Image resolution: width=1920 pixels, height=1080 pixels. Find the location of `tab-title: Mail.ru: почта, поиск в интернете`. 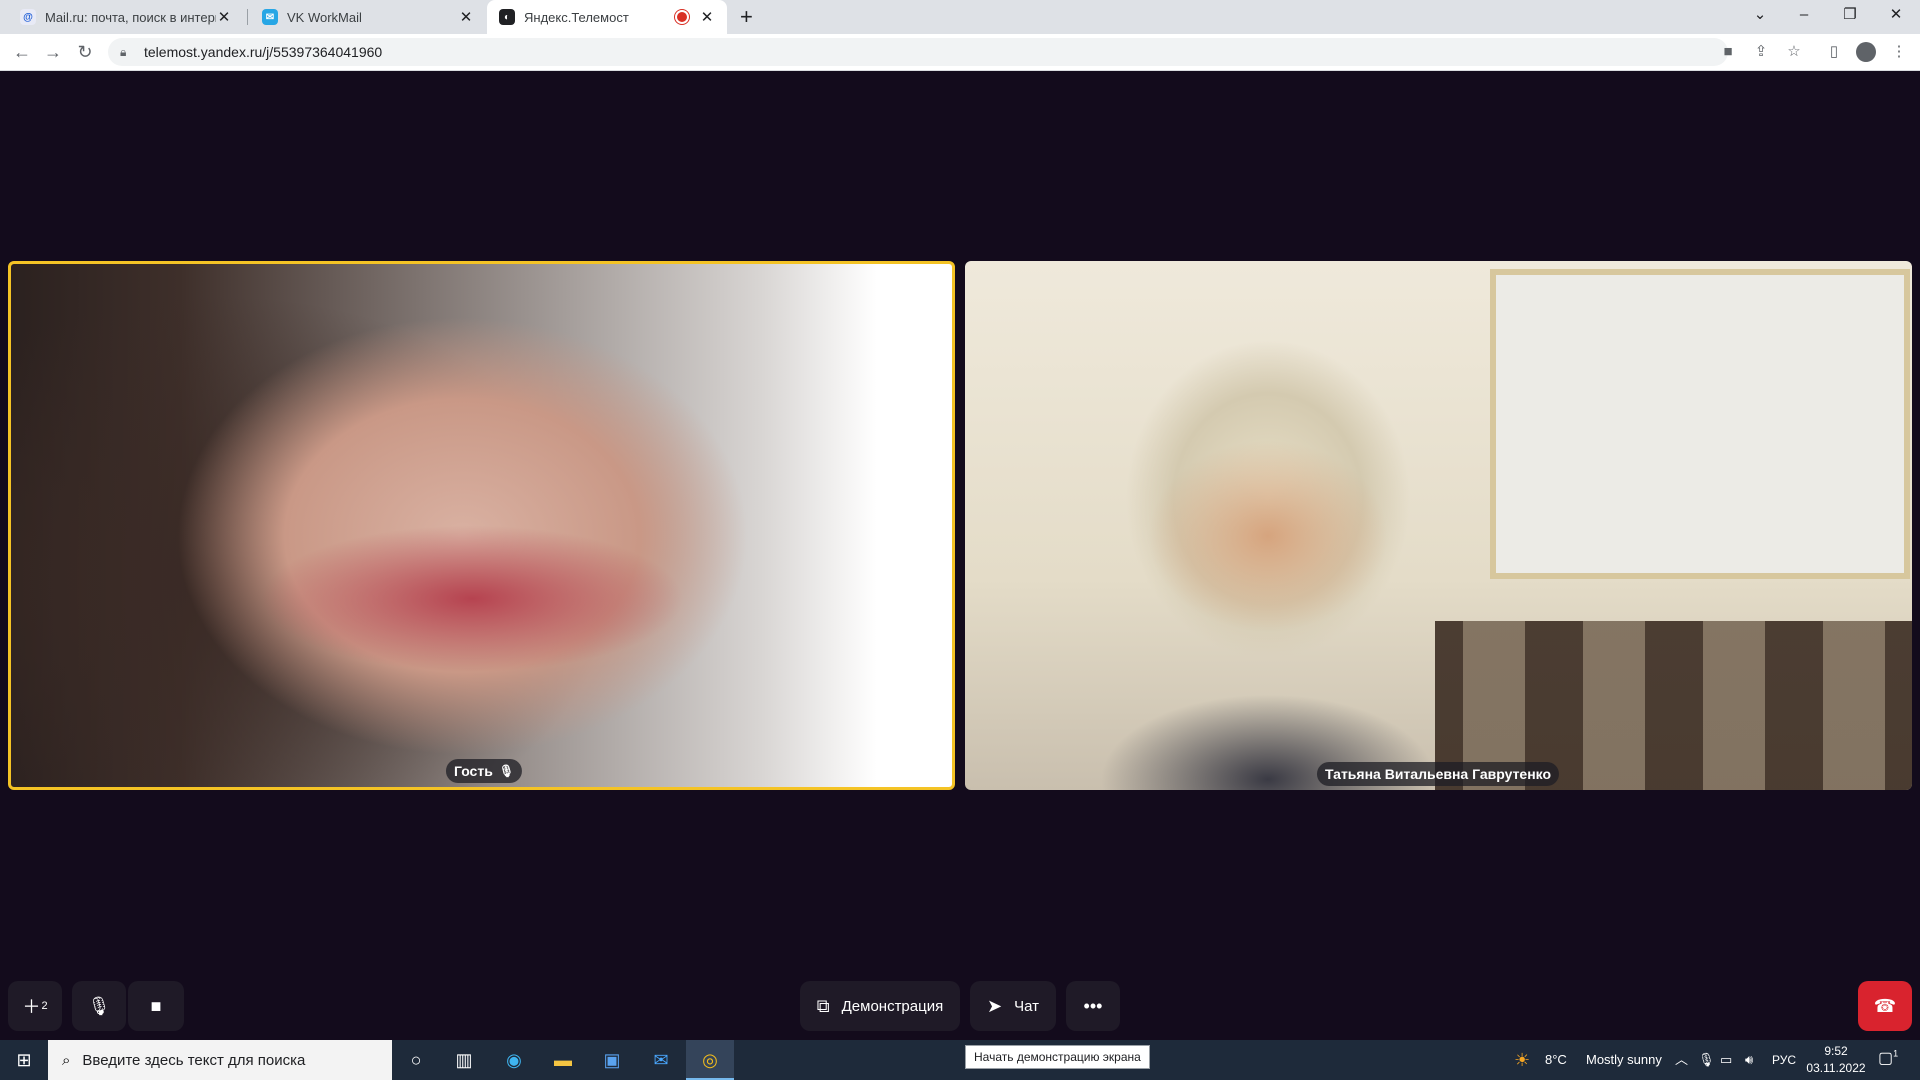

tab-title: Mail.ru: почта, поиск в интернете is located at coordinates (130, 17).